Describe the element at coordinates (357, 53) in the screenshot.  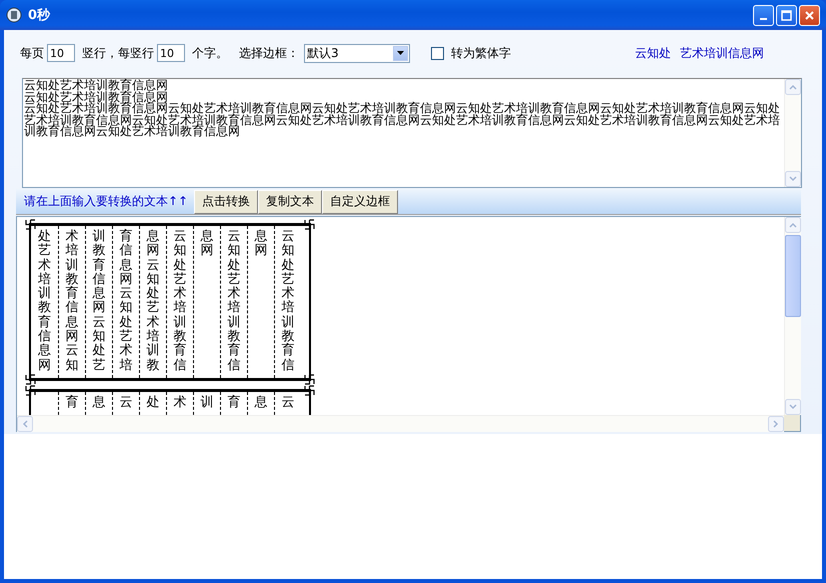
I see `border-dropdown: 默认3` at that location.